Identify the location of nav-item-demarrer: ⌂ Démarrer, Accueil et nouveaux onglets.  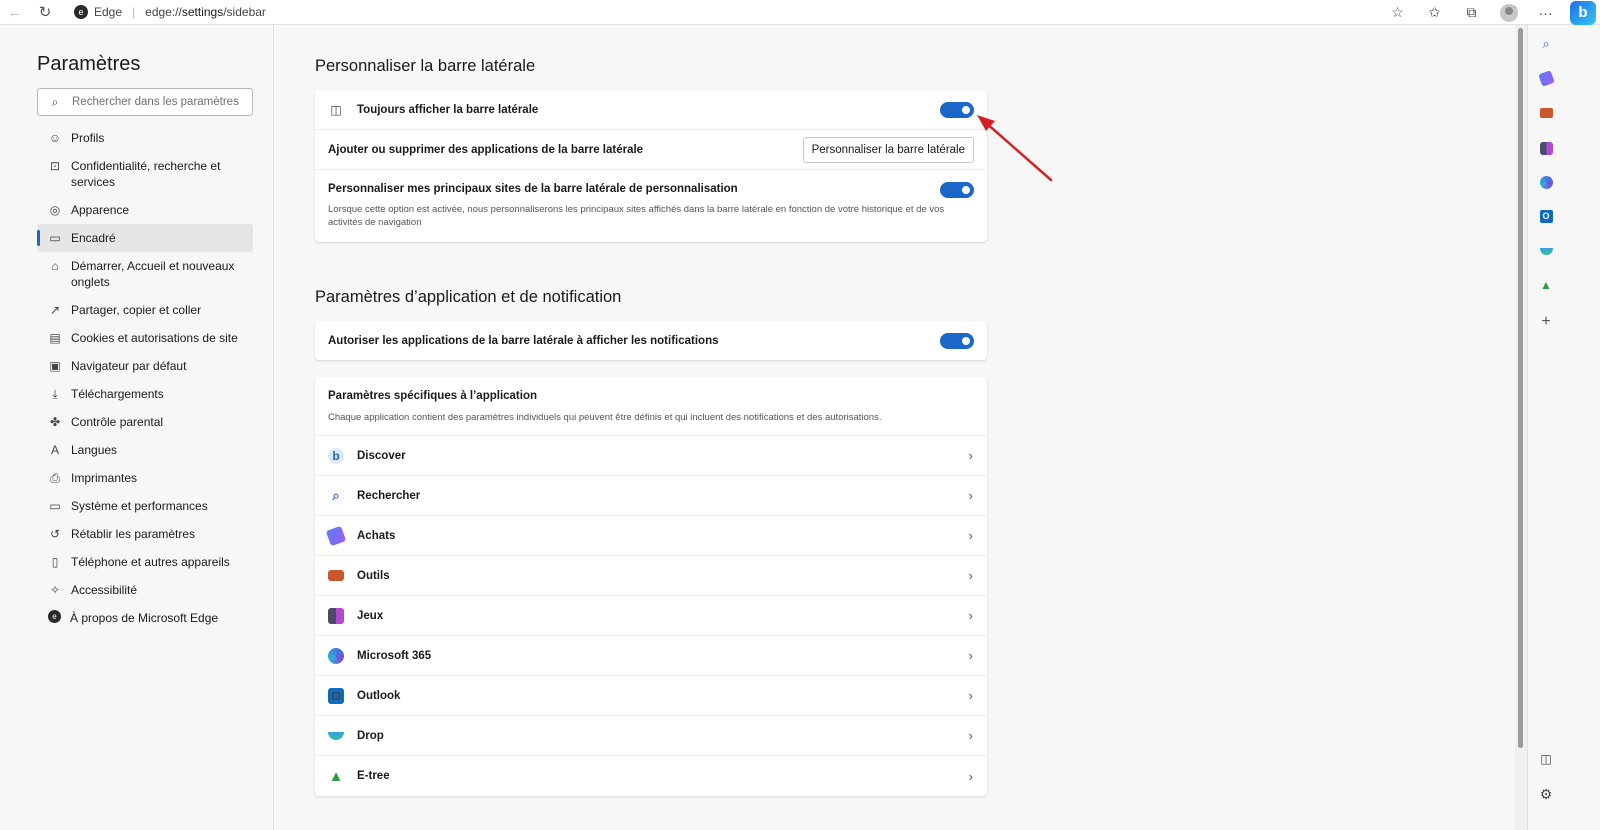
(145, 274).